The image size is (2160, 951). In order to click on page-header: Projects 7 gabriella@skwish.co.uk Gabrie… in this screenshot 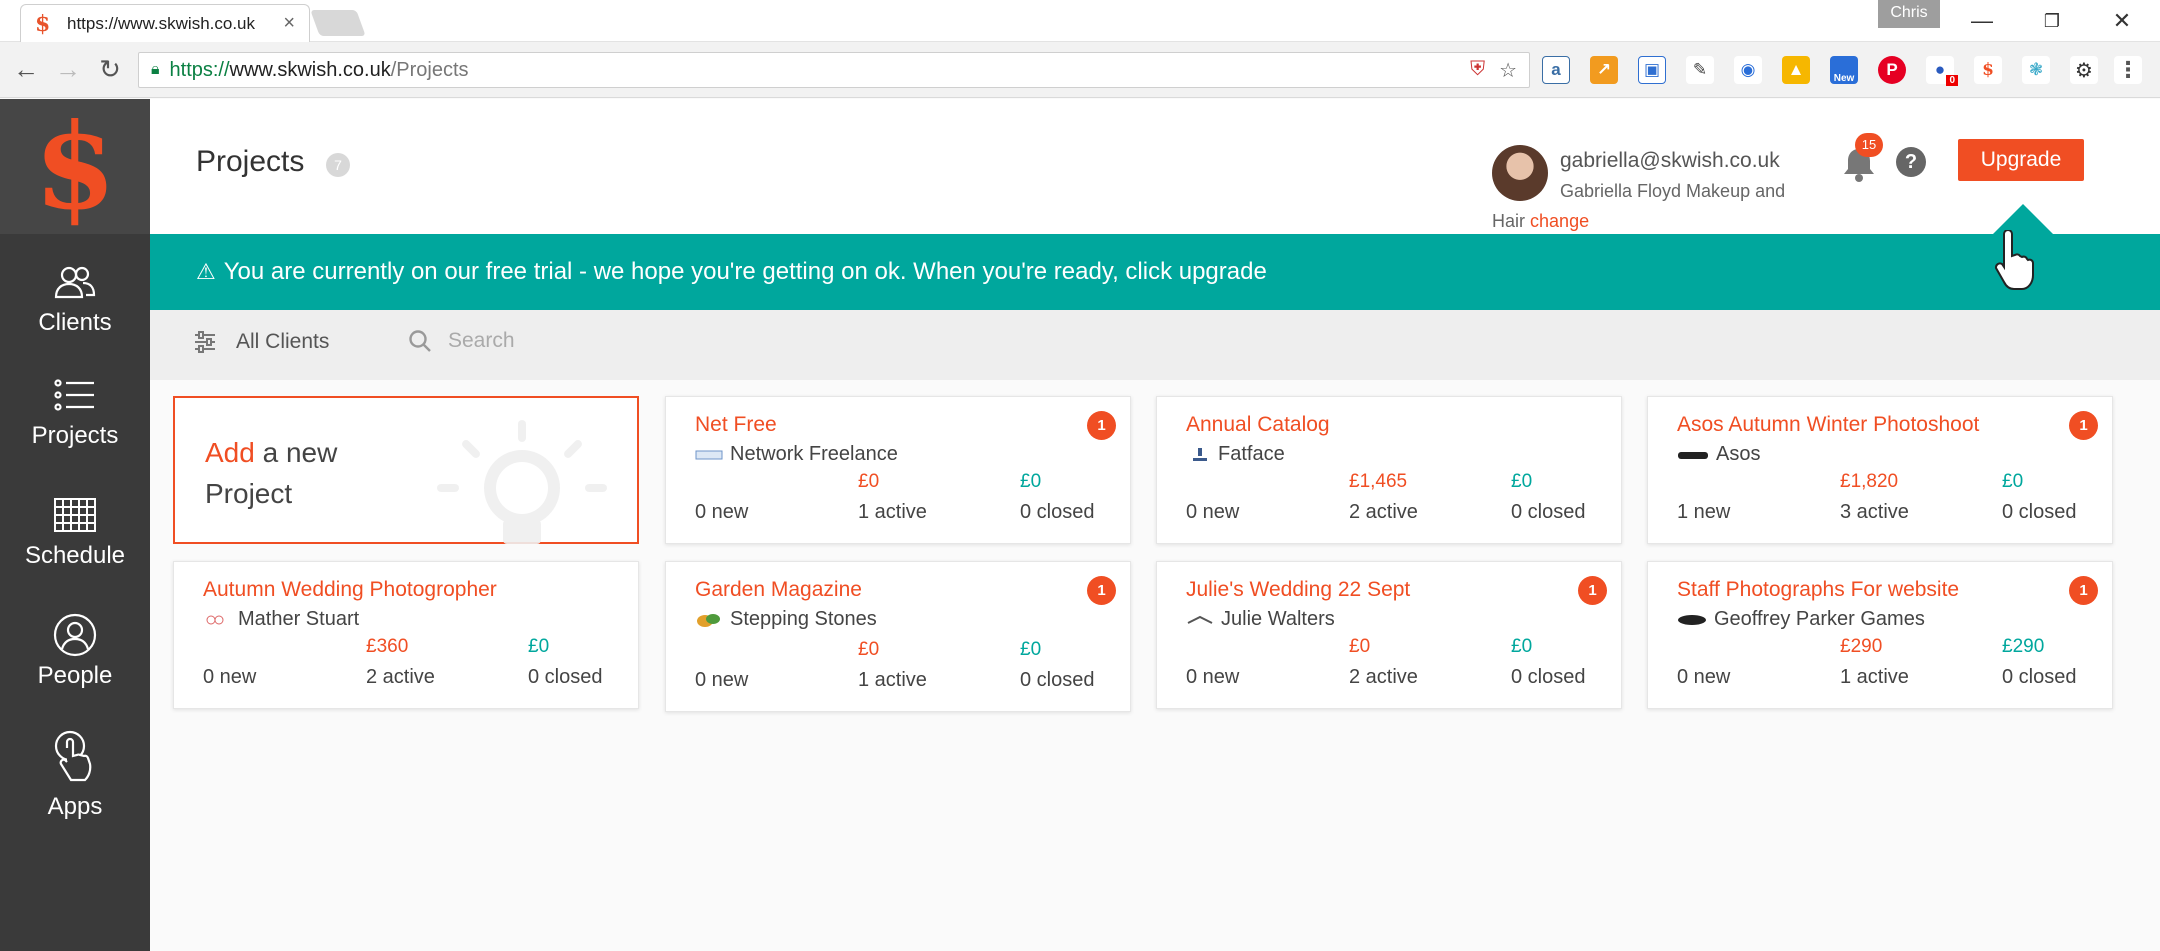, I will do `click(1155, 166)`.